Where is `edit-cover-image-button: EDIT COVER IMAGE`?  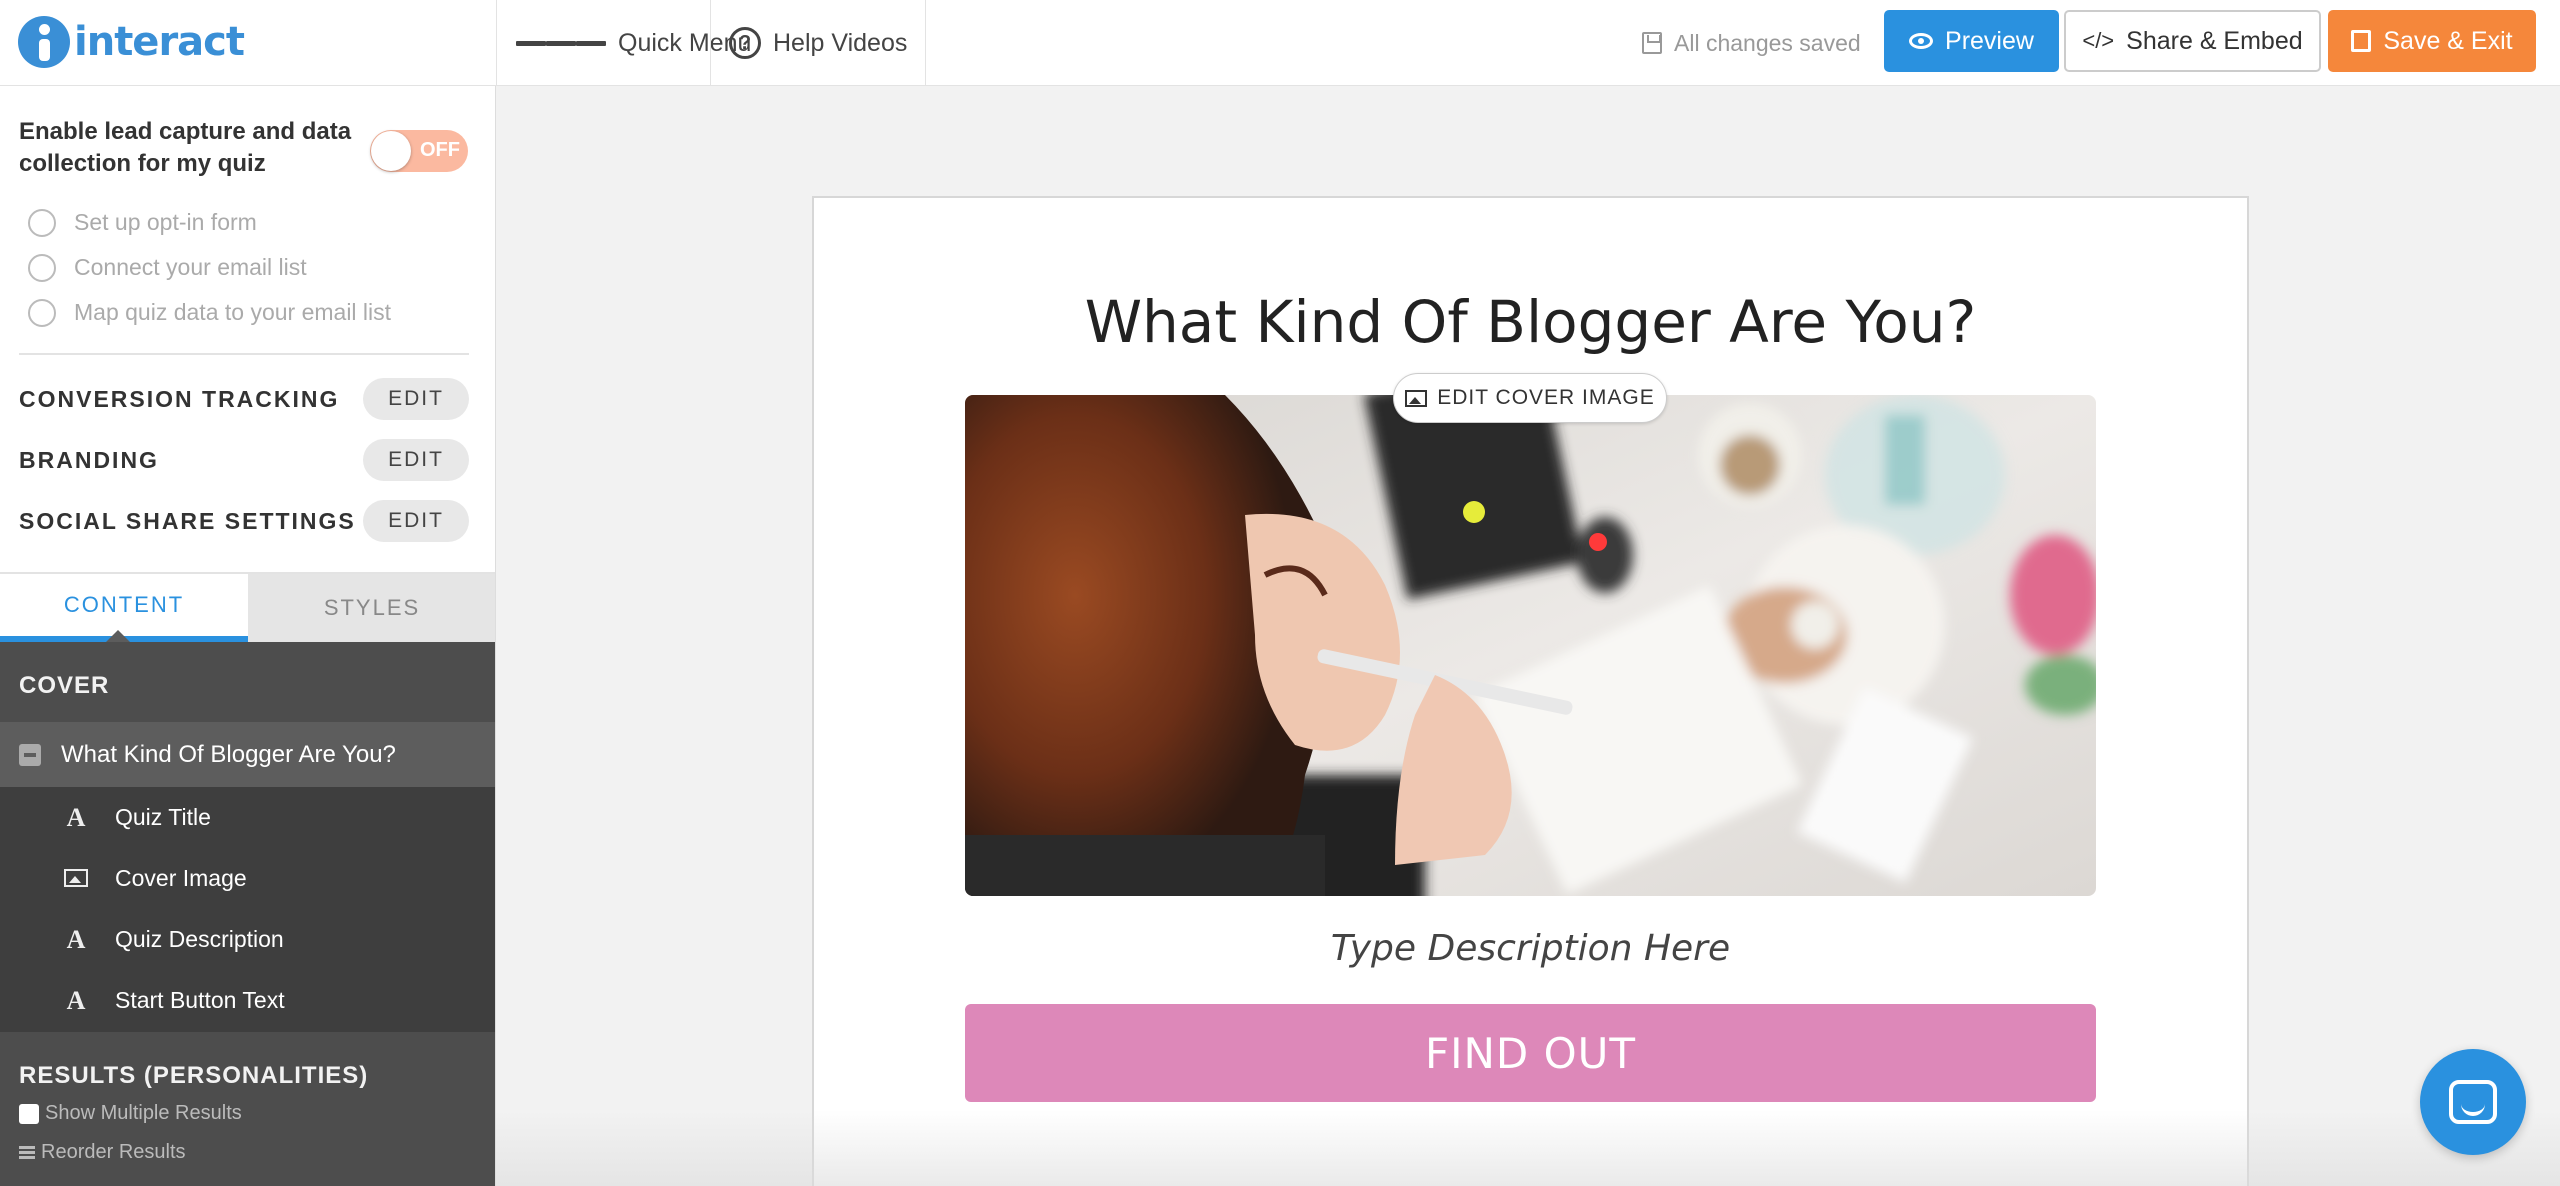
edit-cover-image-button: EDIT COVER IMAGE is located at coordinates (1530, 398).